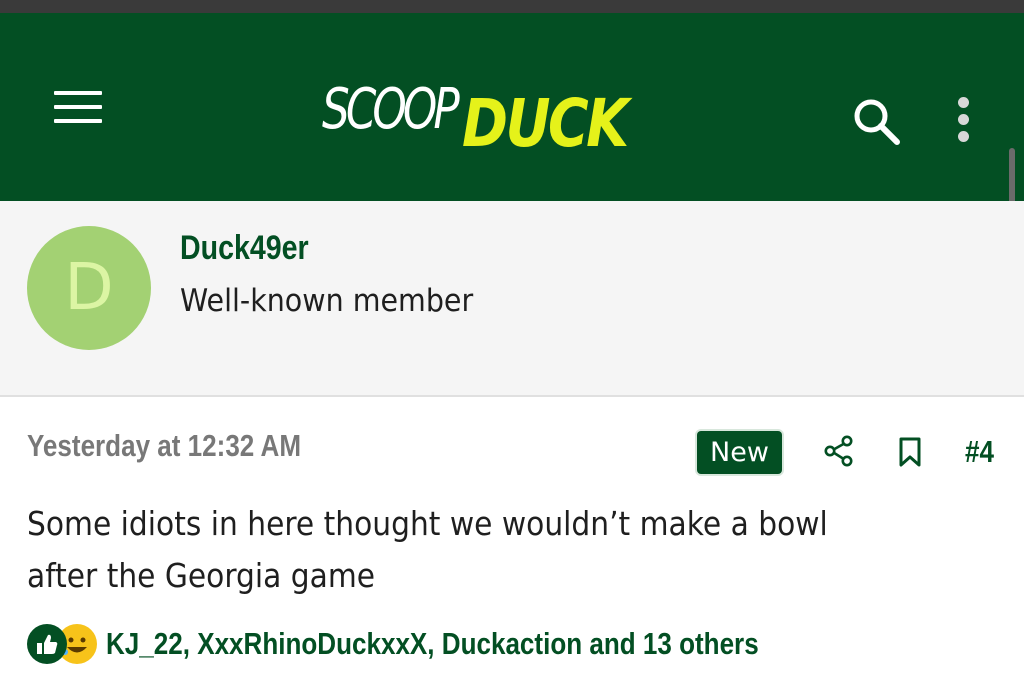 The width and height of the screenshot is (1024, 687). I want to click on site-logo: SCOOP DUCK, so click(475, 118).